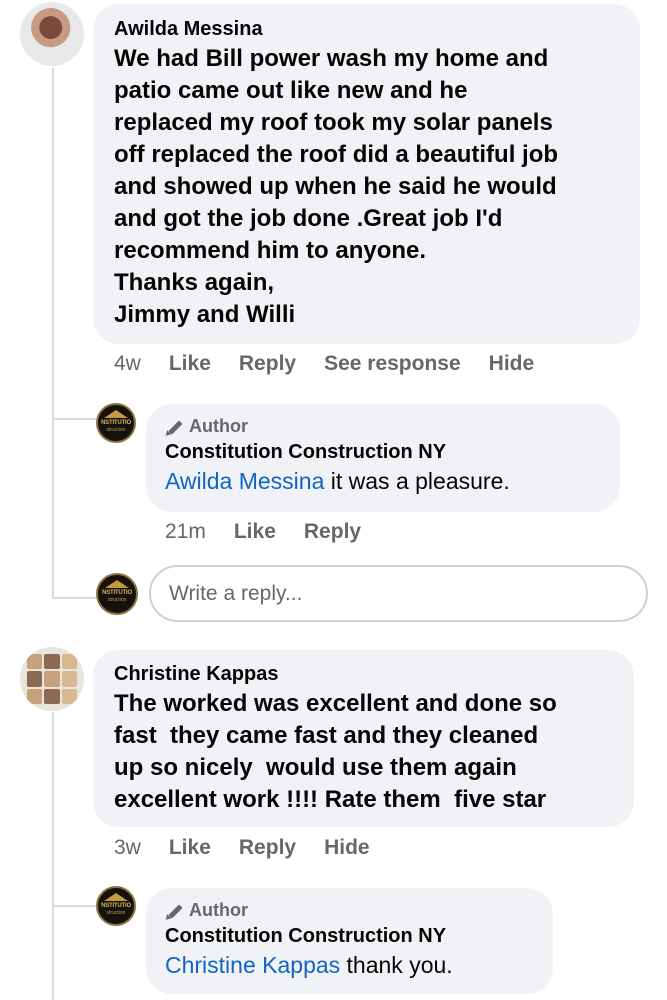 The image size is (667, 1000). What do you see at coordinates (277, 532) in the screenshot?
I see `reply-actions: 21m Like Reply` at bounding box center [277, 532].